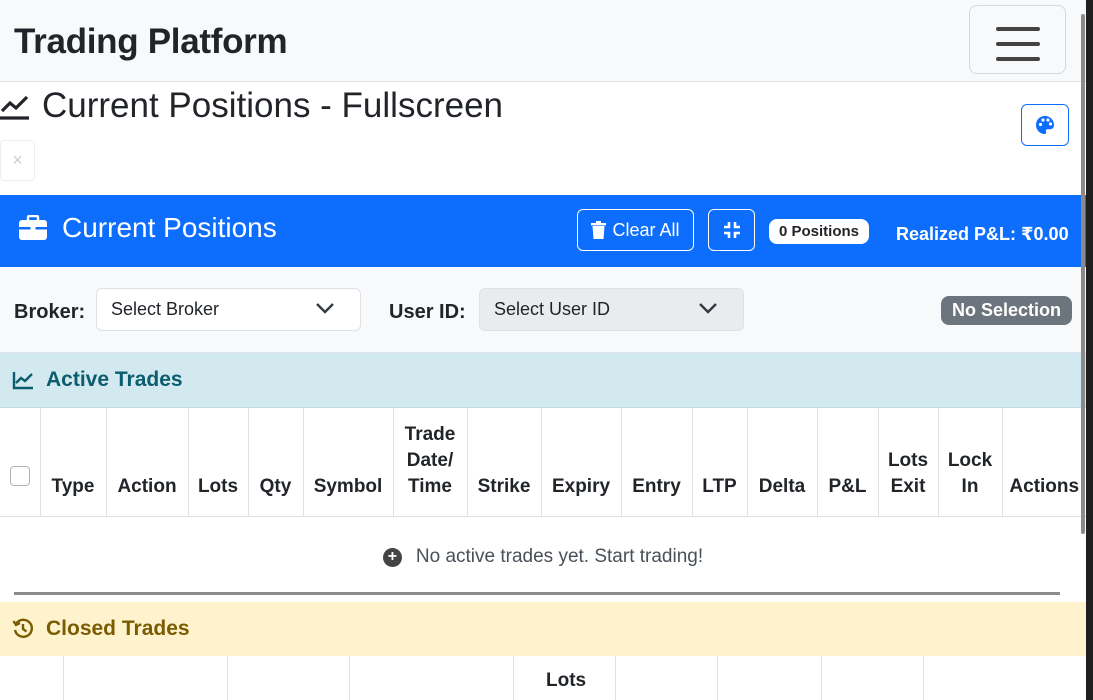 This screenshot has width=1093, height=700. Describe the element at coordinates (782, 462) in the screenshot. I see `column-header: Delta` at that location.